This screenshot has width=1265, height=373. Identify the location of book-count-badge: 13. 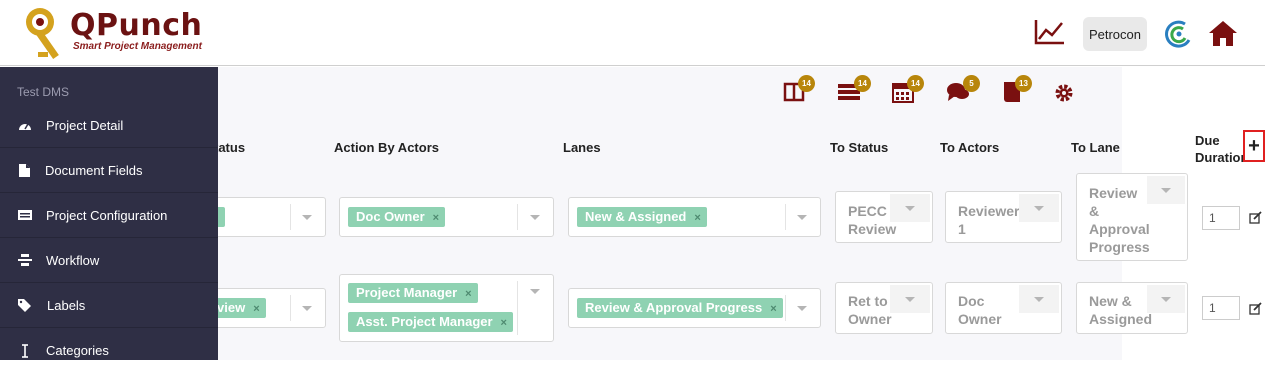
(1023, 83).